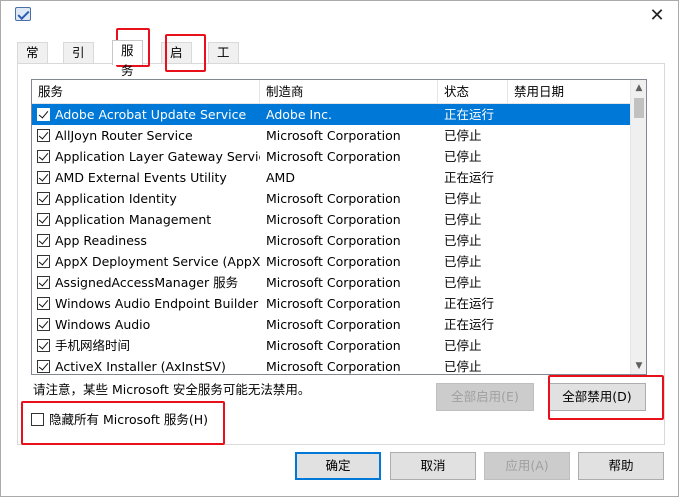 The width and height of the screenshot is (679, 497). Describe the element at coordinates (127, 59) in the screenshot. I see `tab-services: 服务` at that location.